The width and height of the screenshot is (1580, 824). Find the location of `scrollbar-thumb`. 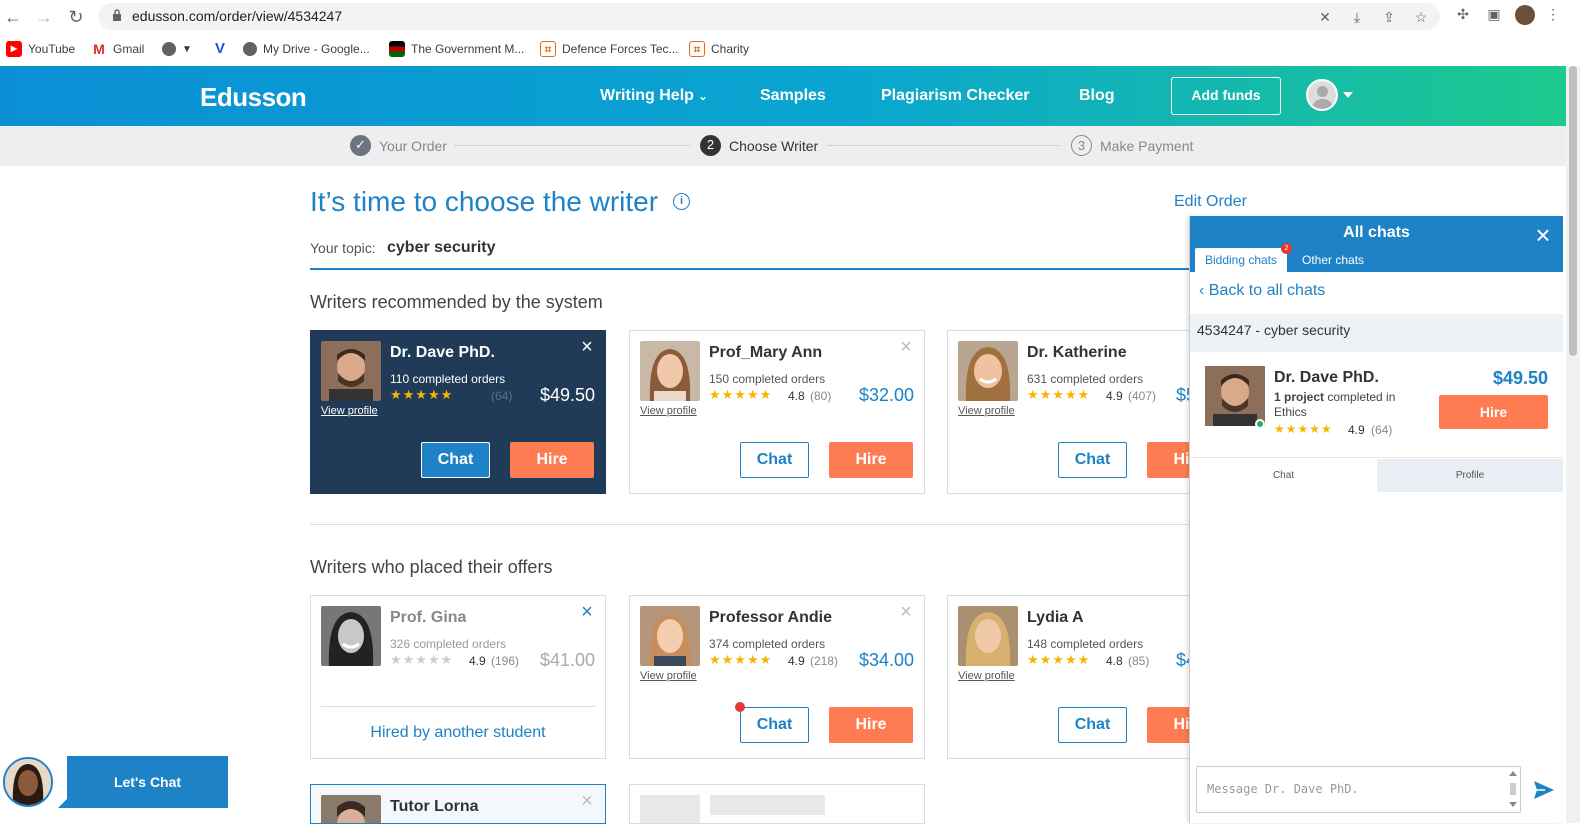

scrollbar-thumb is located at coordinates (1573, 211).